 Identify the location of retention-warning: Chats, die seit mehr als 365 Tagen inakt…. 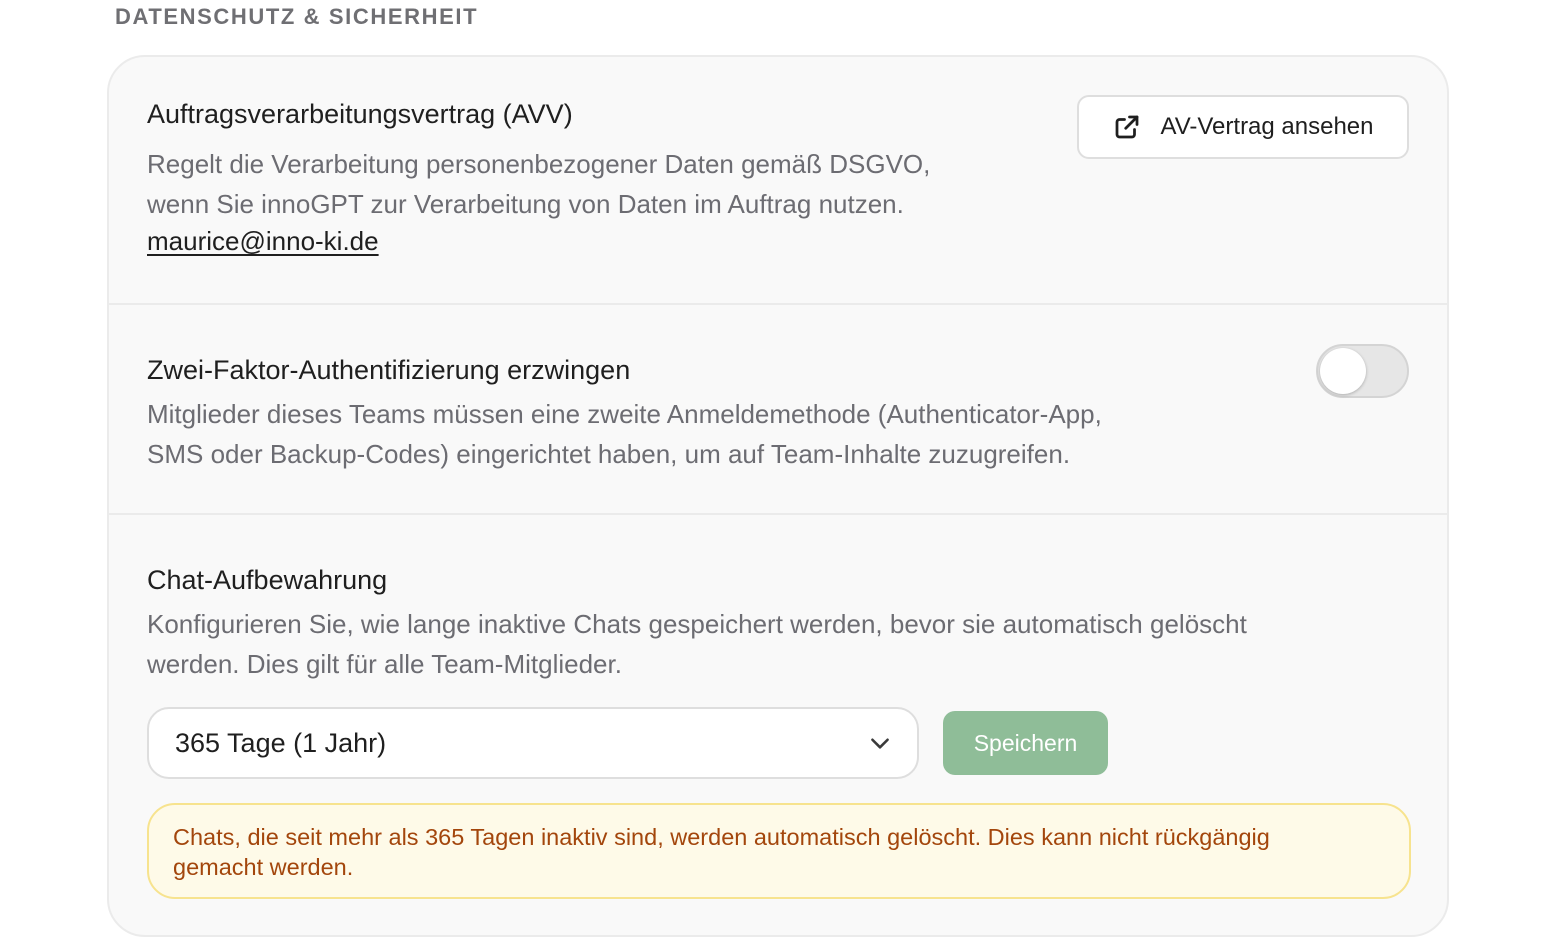
(779, 851).